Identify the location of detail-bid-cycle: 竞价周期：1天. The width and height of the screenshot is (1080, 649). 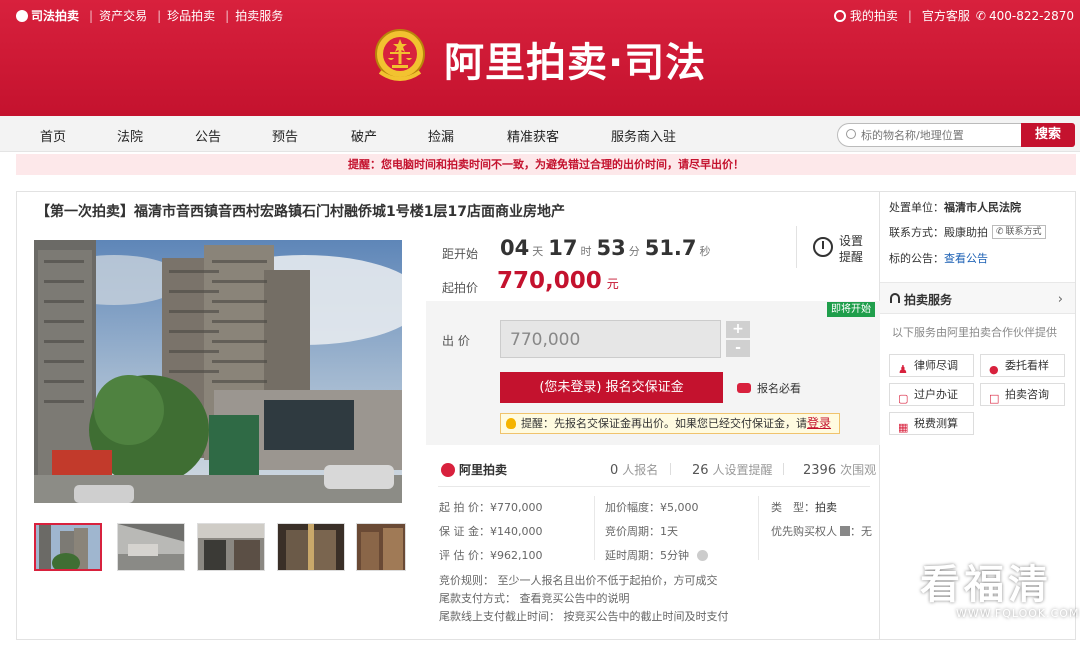
(641, 531).